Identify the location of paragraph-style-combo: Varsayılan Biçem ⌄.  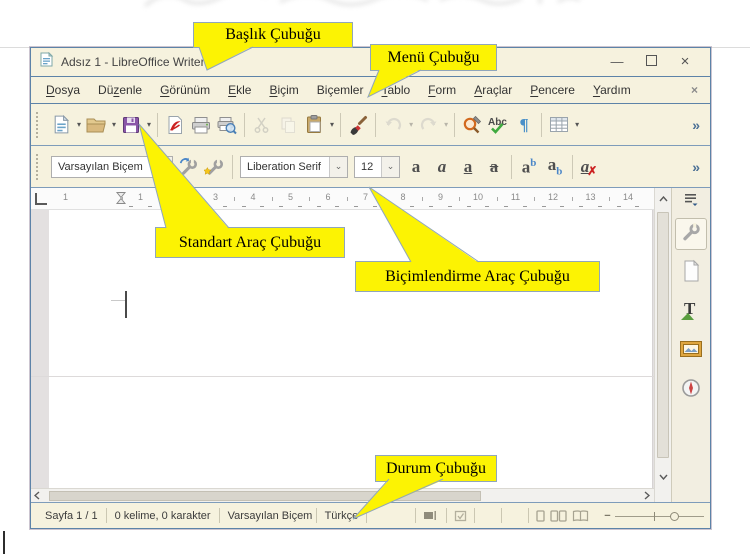
(112, 166).